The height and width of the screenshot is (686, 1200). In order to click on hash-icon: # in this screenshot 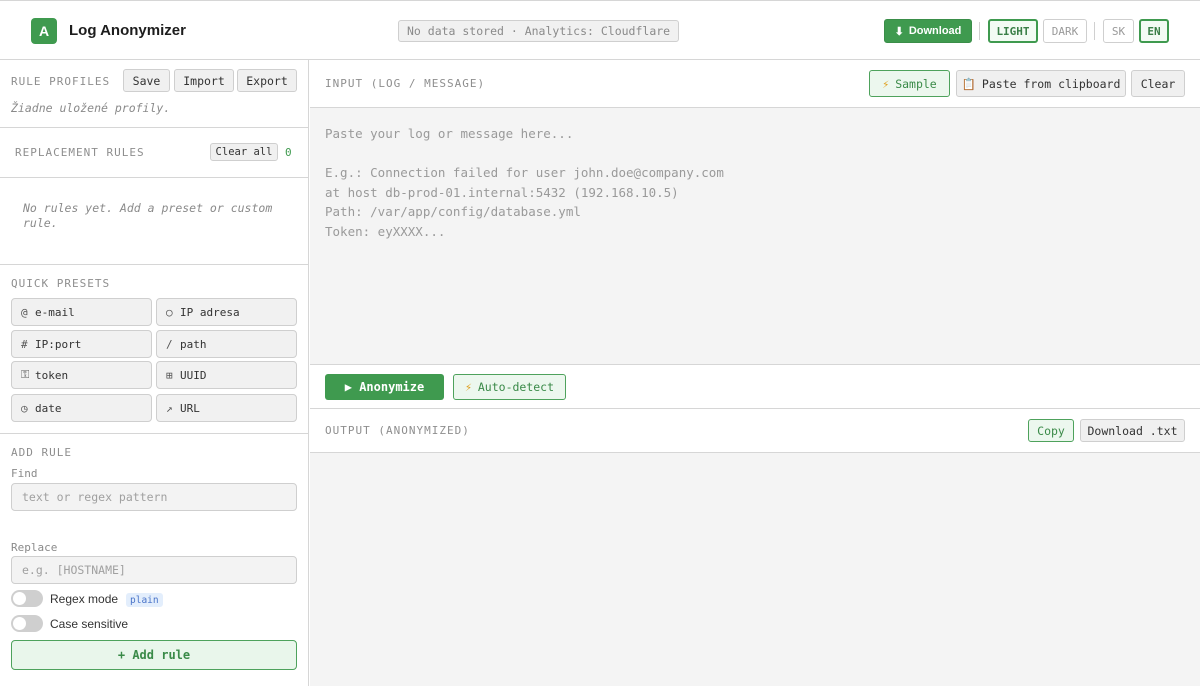, I will do `click(24, 344)`.